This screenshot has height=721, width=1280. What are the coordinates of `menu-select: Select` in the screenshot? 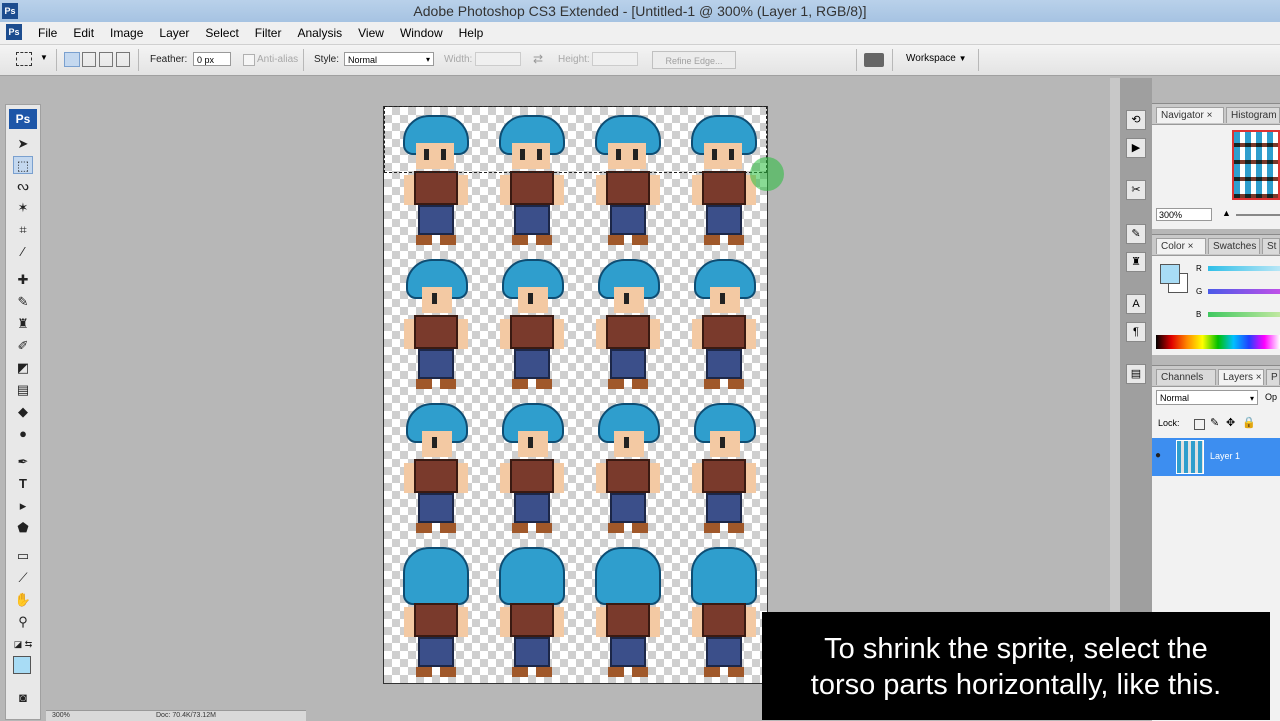 It's located at (221, 33).